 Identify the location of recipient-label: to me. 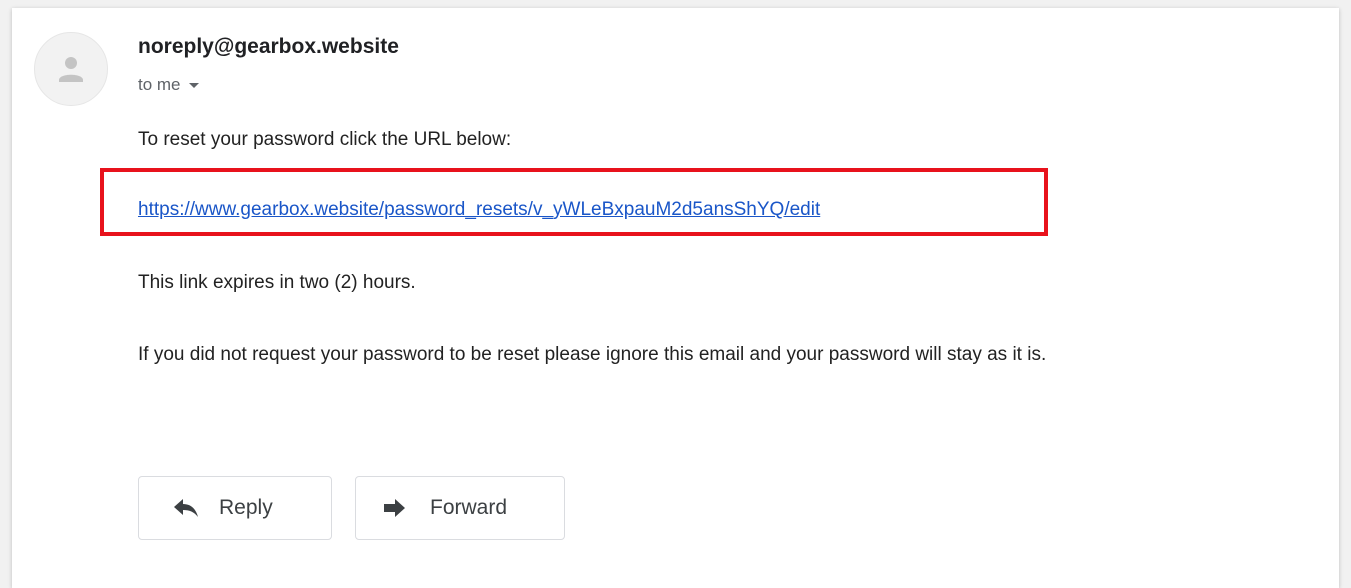
(159, 84).